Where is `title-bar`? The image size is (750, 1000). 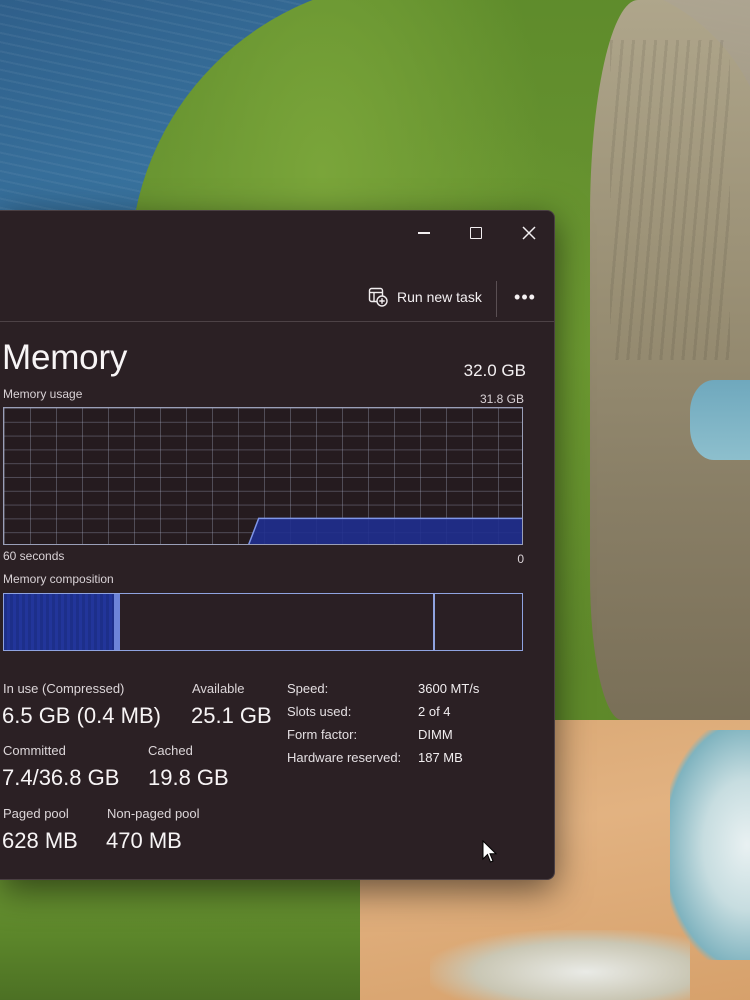
title-bar is located at coordinates (277, 233).